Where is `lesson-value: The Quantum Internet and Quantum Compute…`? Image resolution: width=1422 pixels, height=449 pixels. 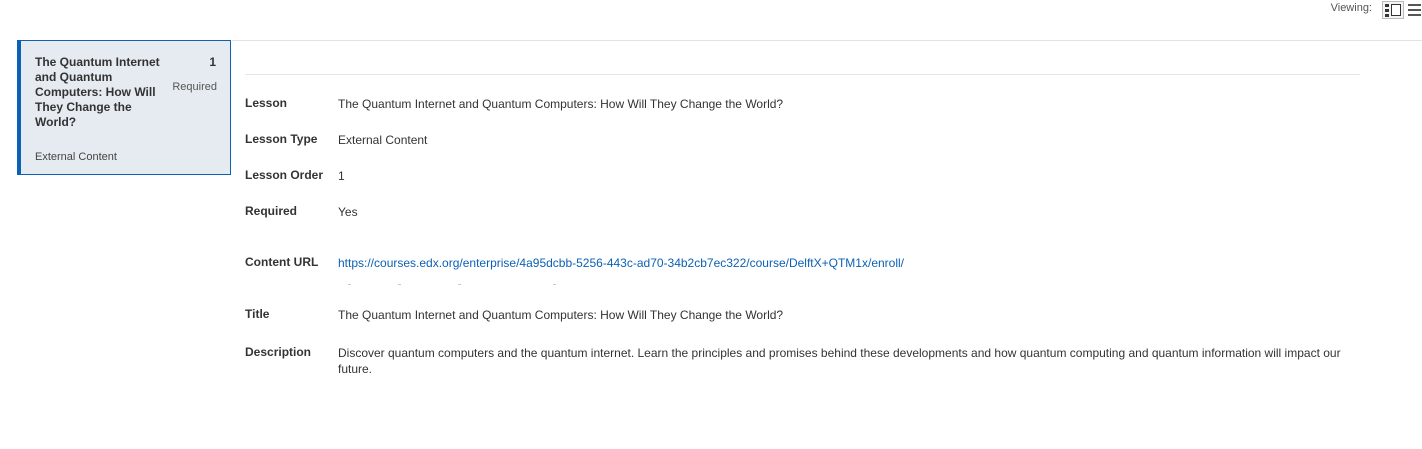 lesson-value: The Quantum Internet and Quantum Compute… is located at coordinates (561, 104).